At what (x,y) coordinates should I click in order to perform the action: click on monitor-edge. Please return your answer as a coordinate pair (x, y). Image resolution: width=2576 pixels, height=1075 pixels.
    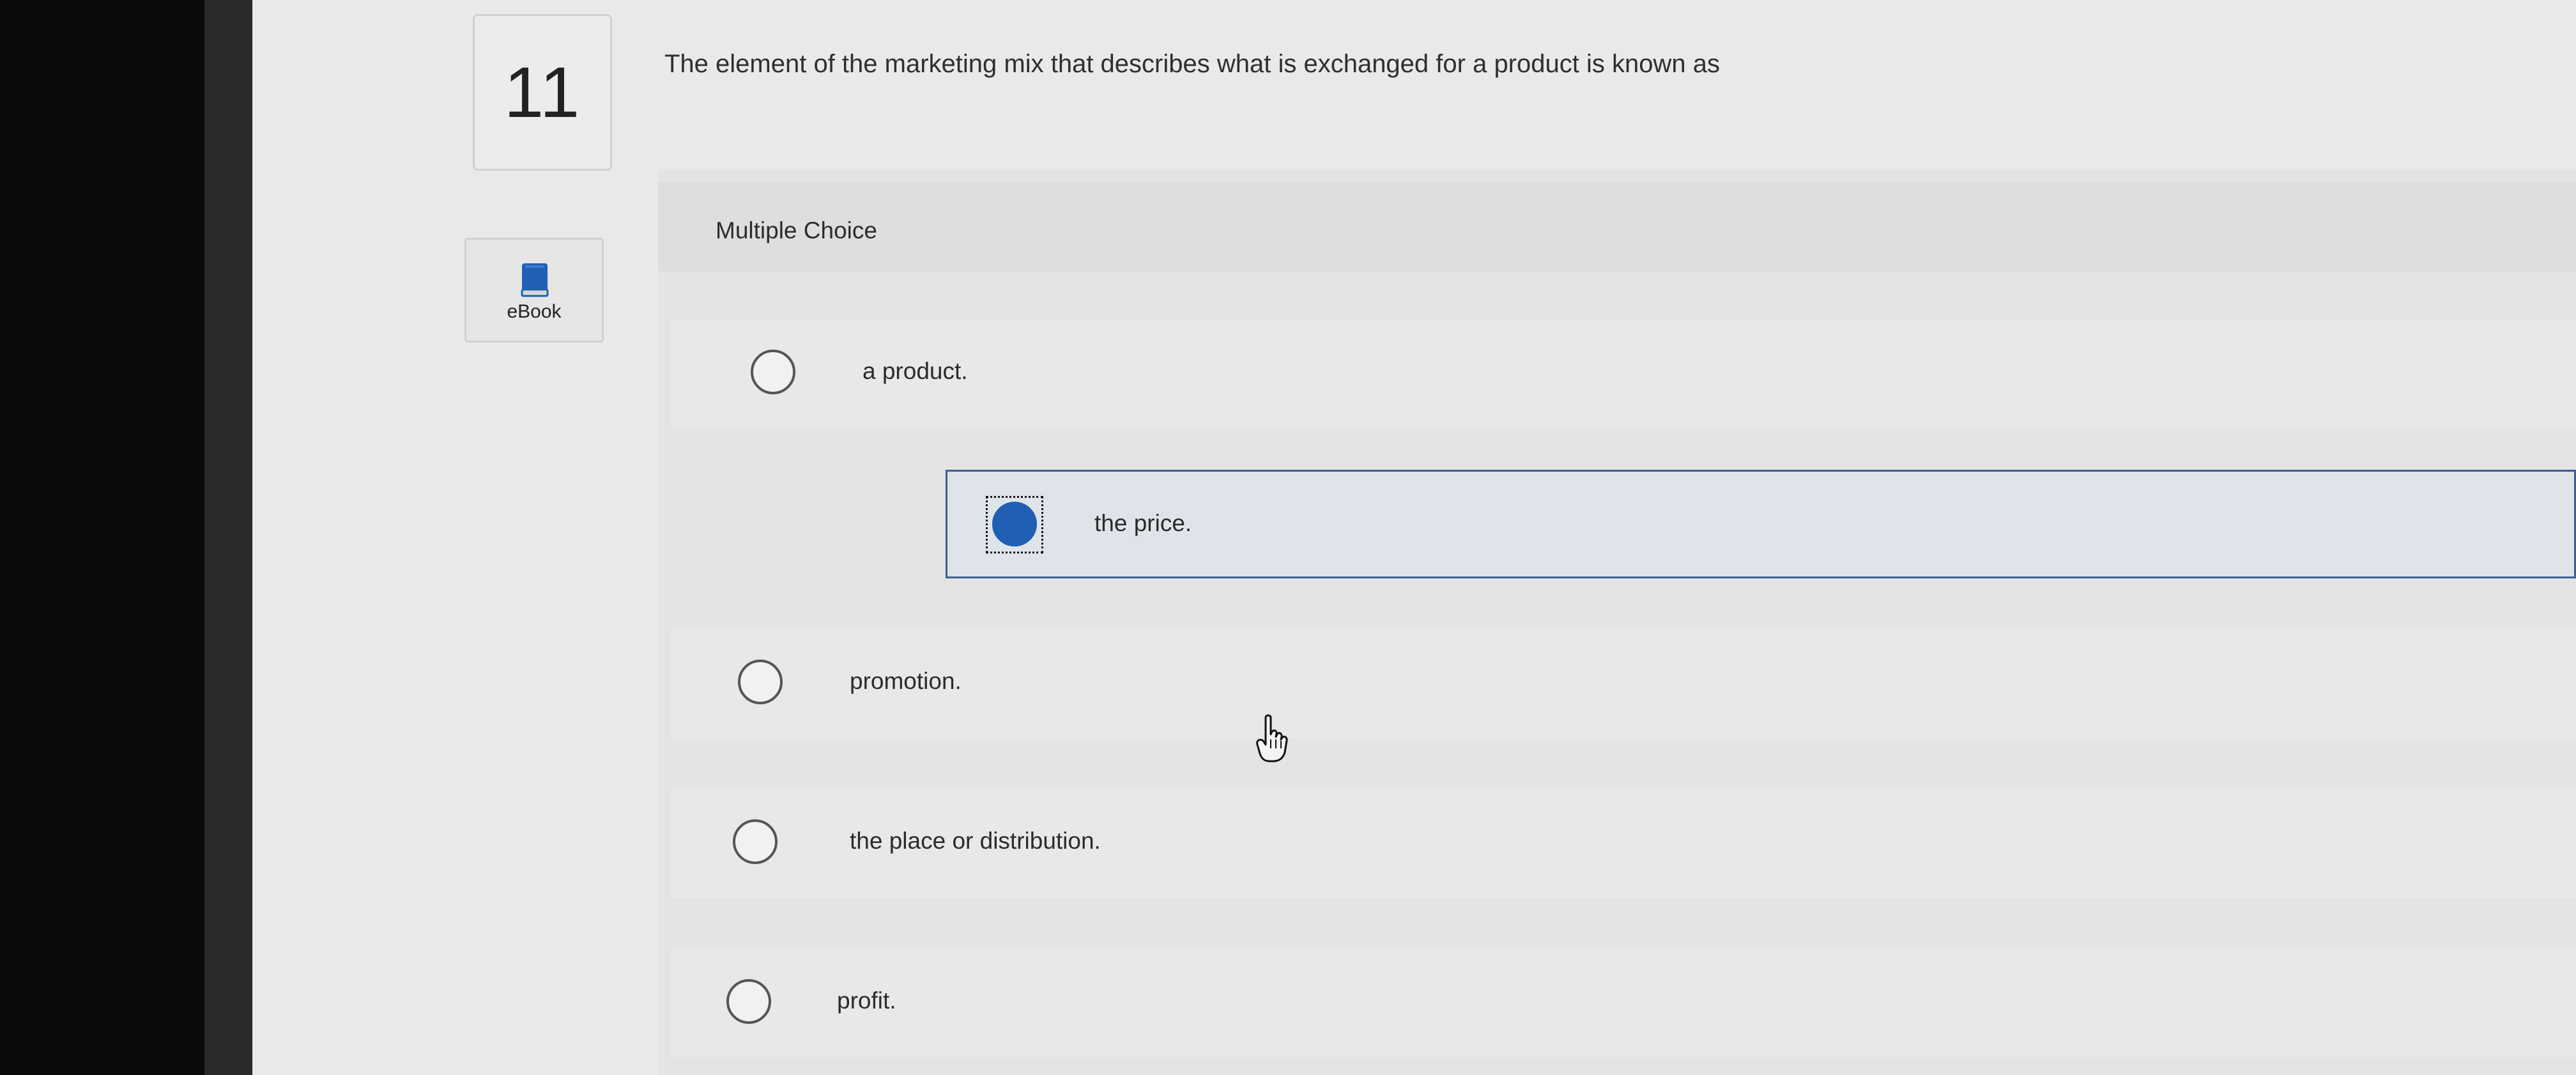
    Looking at the image, I should click on (230, 537).